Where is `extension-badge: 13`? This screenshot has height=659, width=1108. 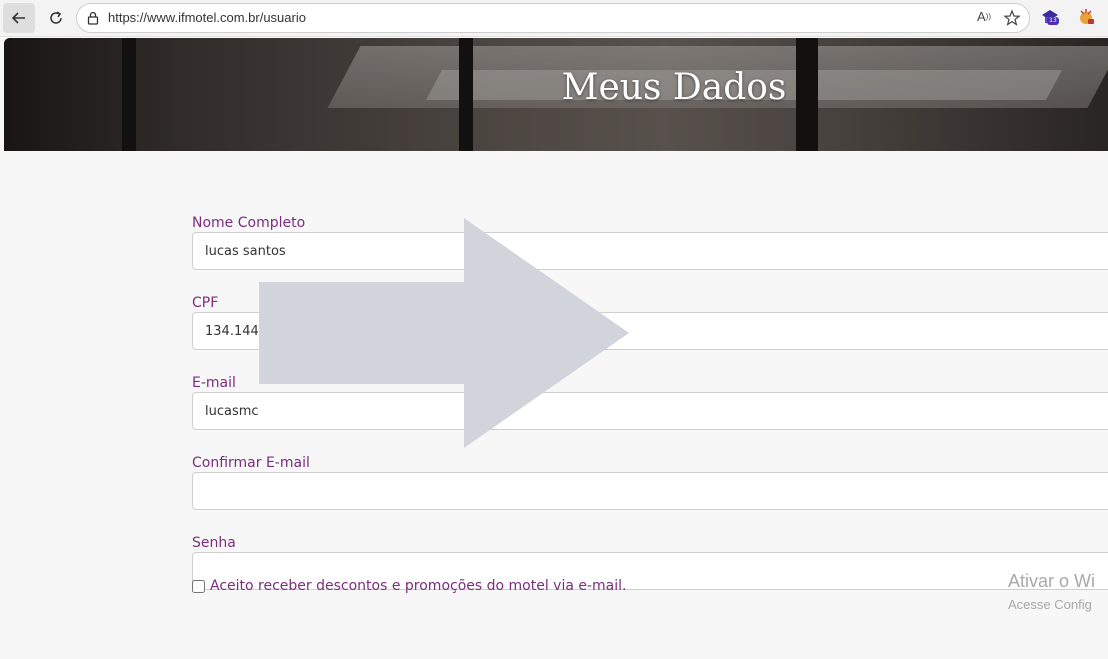 extension-badge: 13 is located at coordinates (1053, 21).